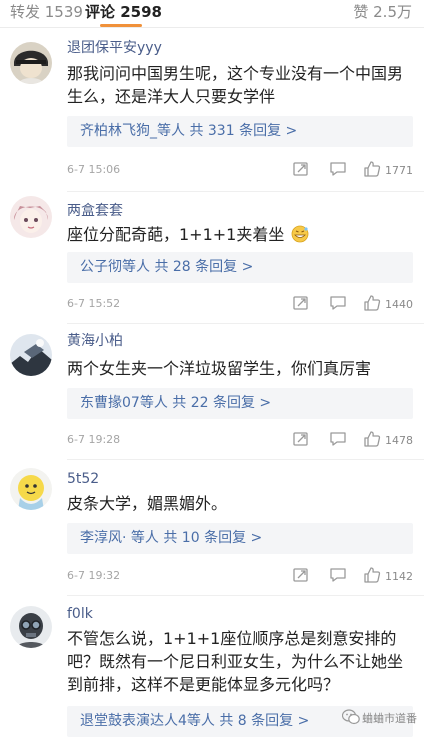 Image resolution: width=424 pixels, height=737 pixels. Describe the element at coordinates (95, 211) in the screenshot. I see `username: 两盒套套` at that location.